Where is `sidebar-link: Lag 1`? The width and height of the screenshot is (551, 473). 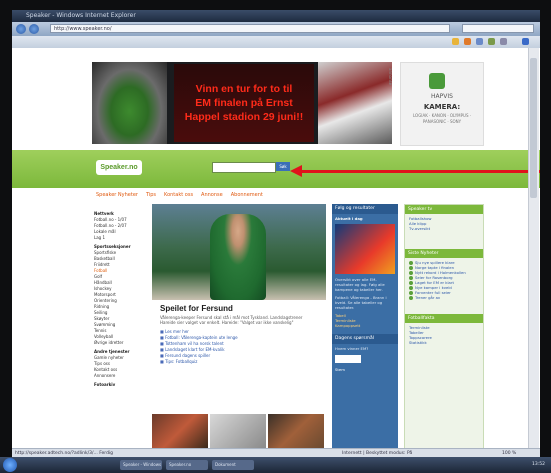 sidebar-link: Lag 1 is located at coordinates (121, 238).